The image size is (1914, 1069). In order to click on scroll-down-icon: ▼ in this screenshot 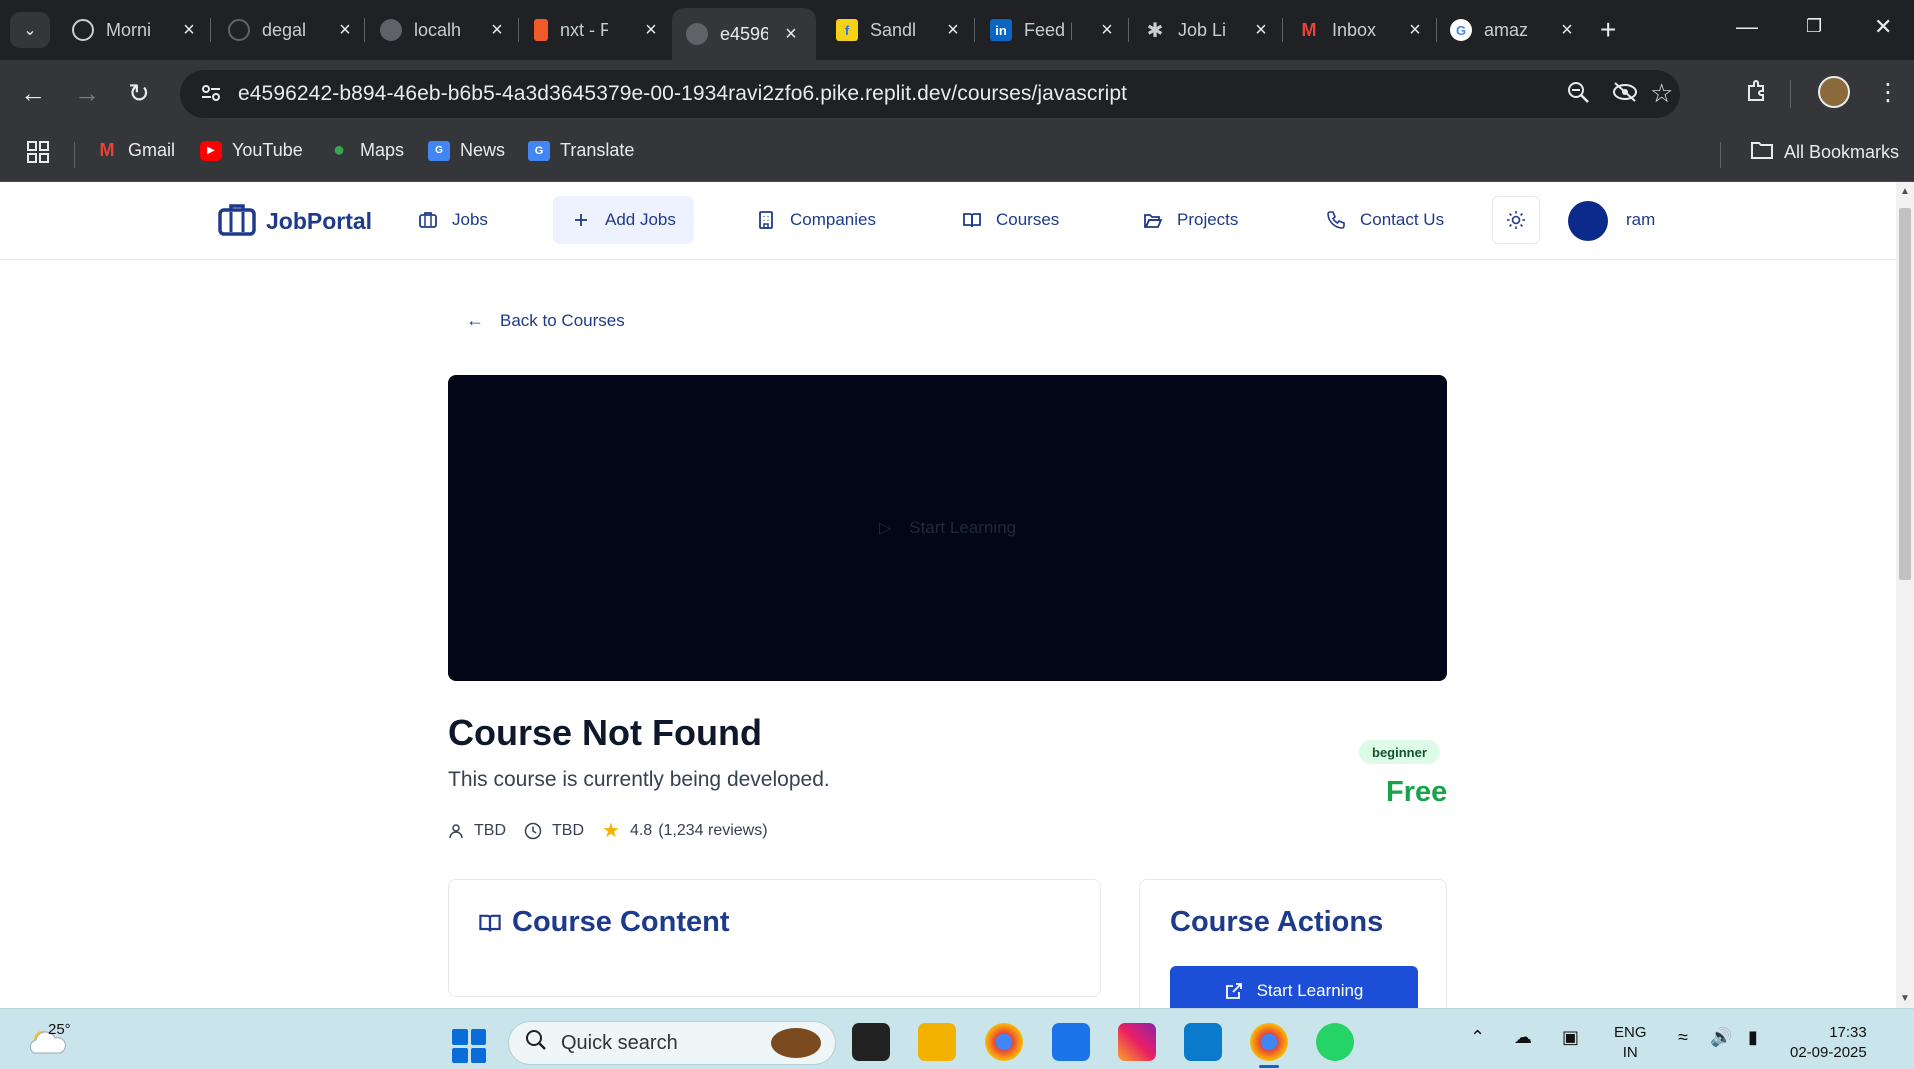, I will do `click(1905, 998)`.